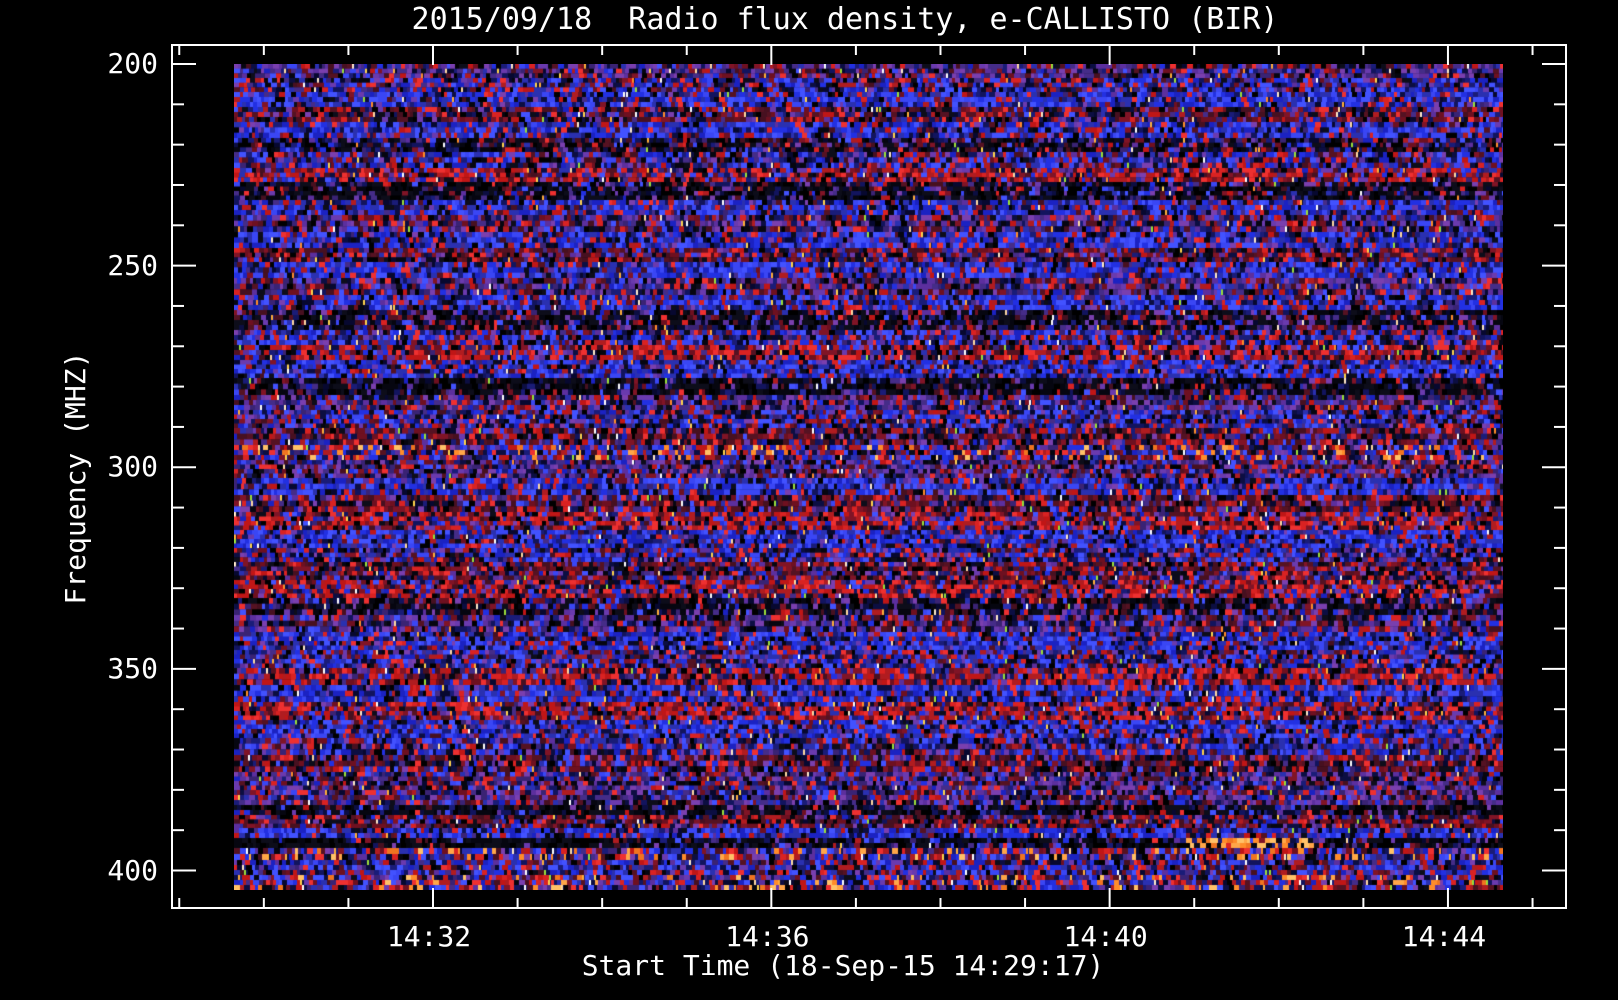 Image resolution: width=1618 pixels, height=1000 pixels. I want to click on x-tick-label: 14:44, so click(1444, 936).